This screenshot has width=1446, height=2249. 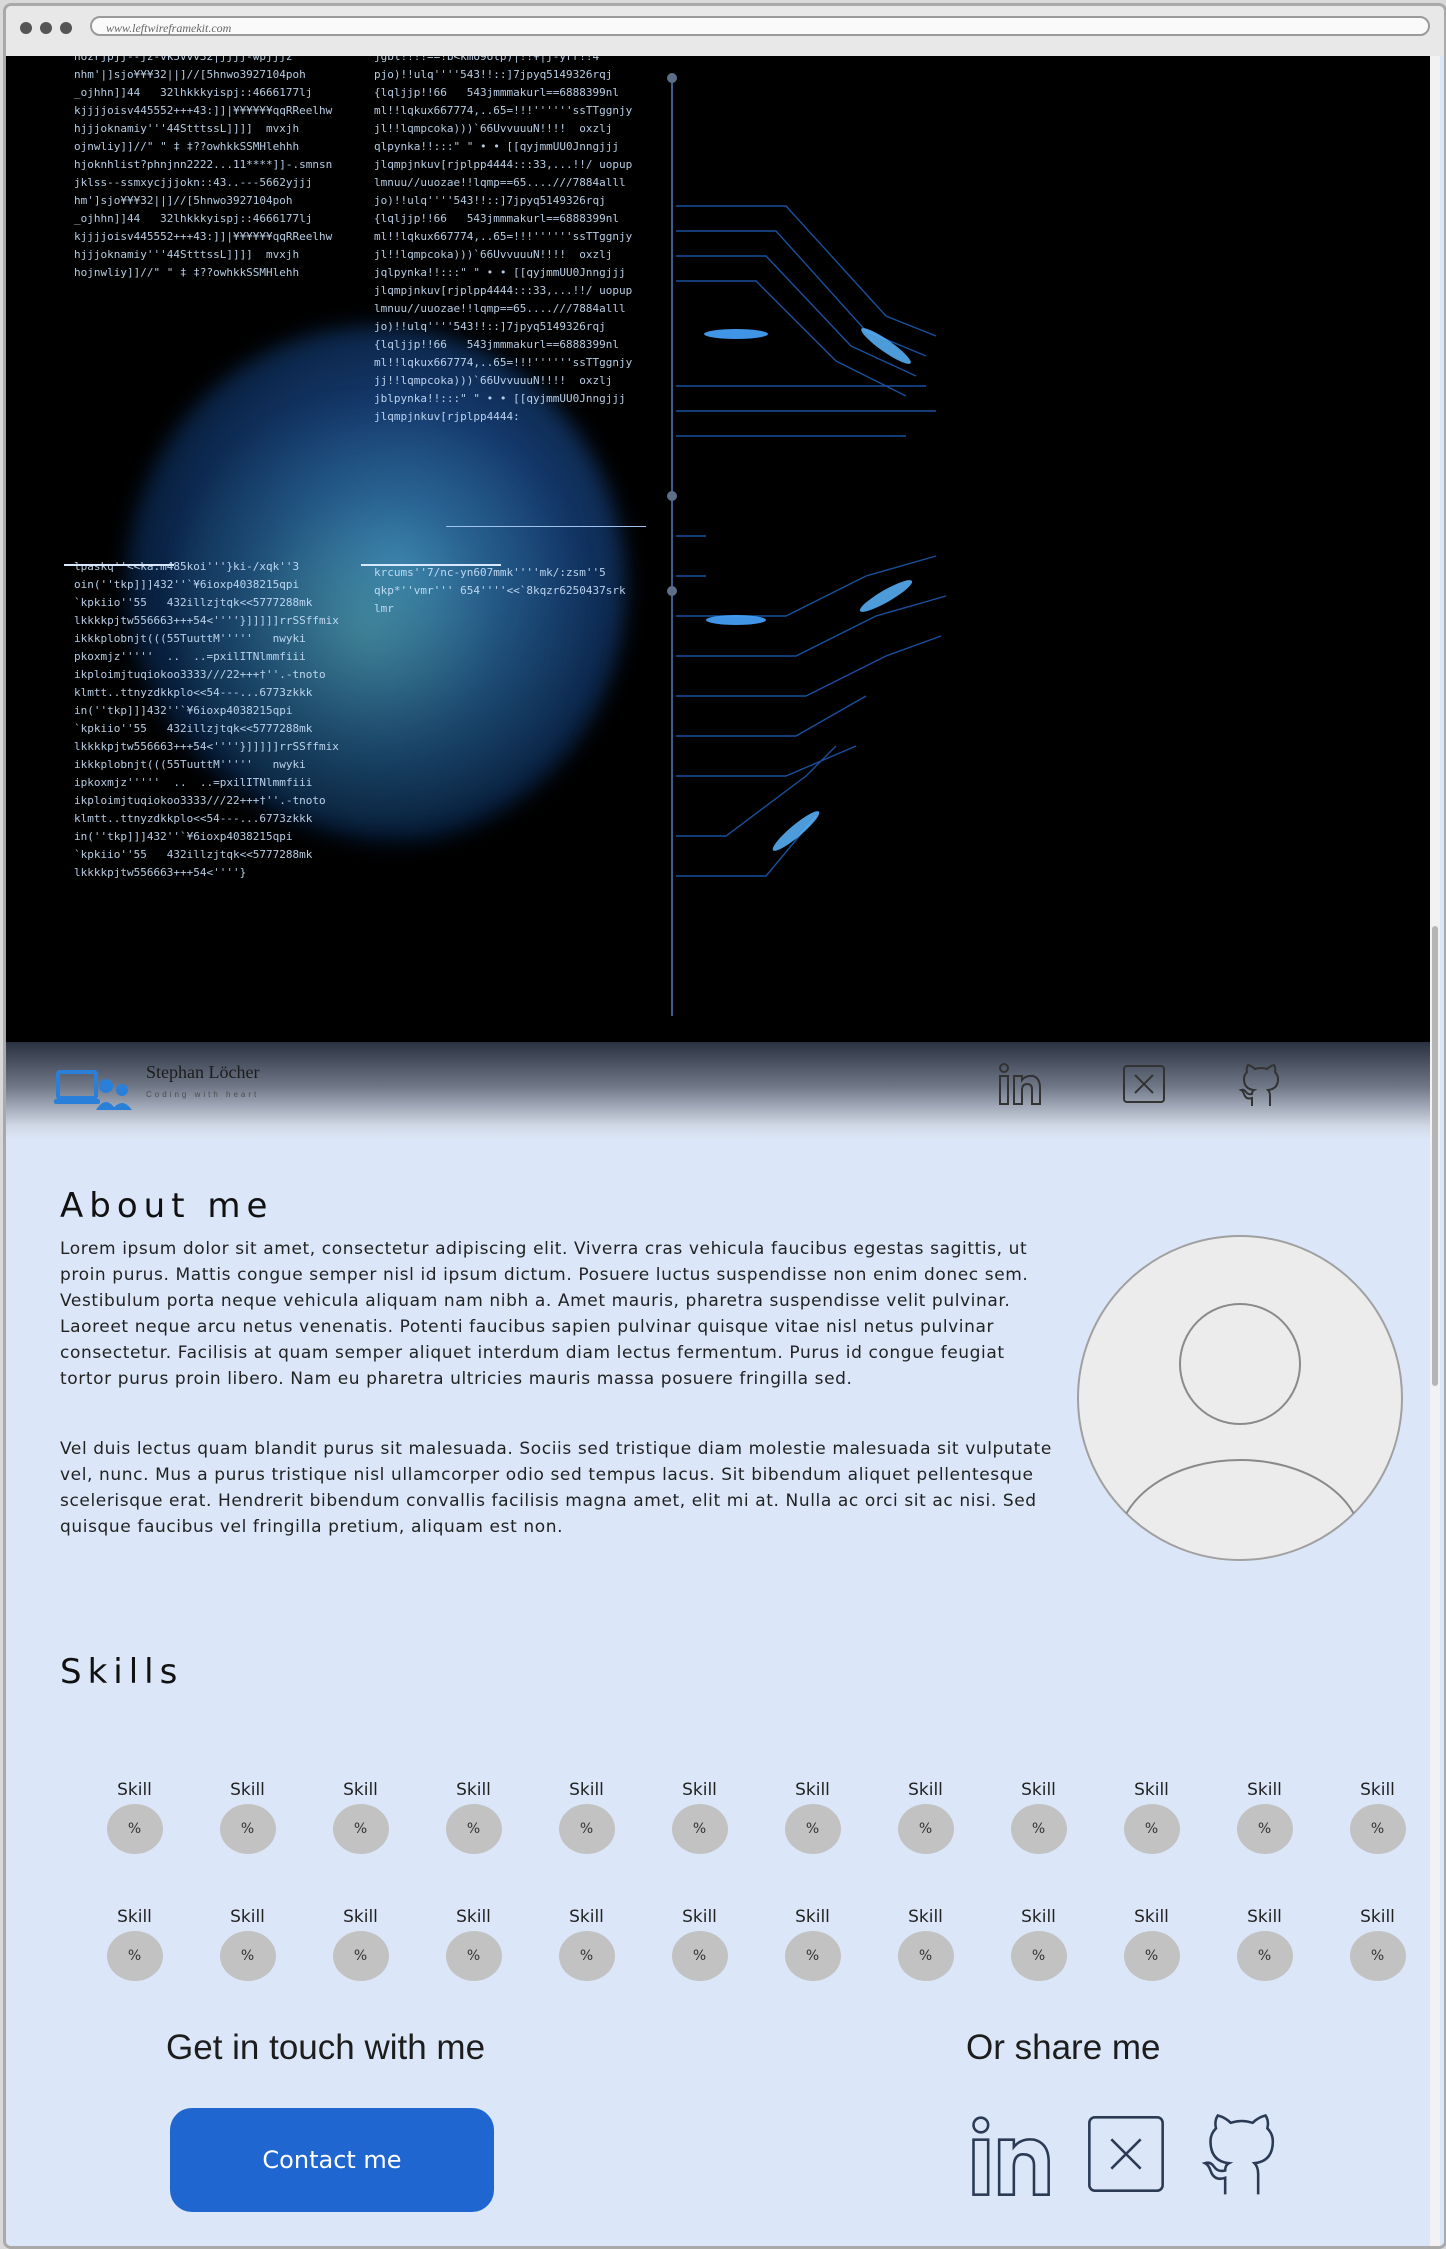 I want to click on window-maximize-dot, so click(x=66, y=28).